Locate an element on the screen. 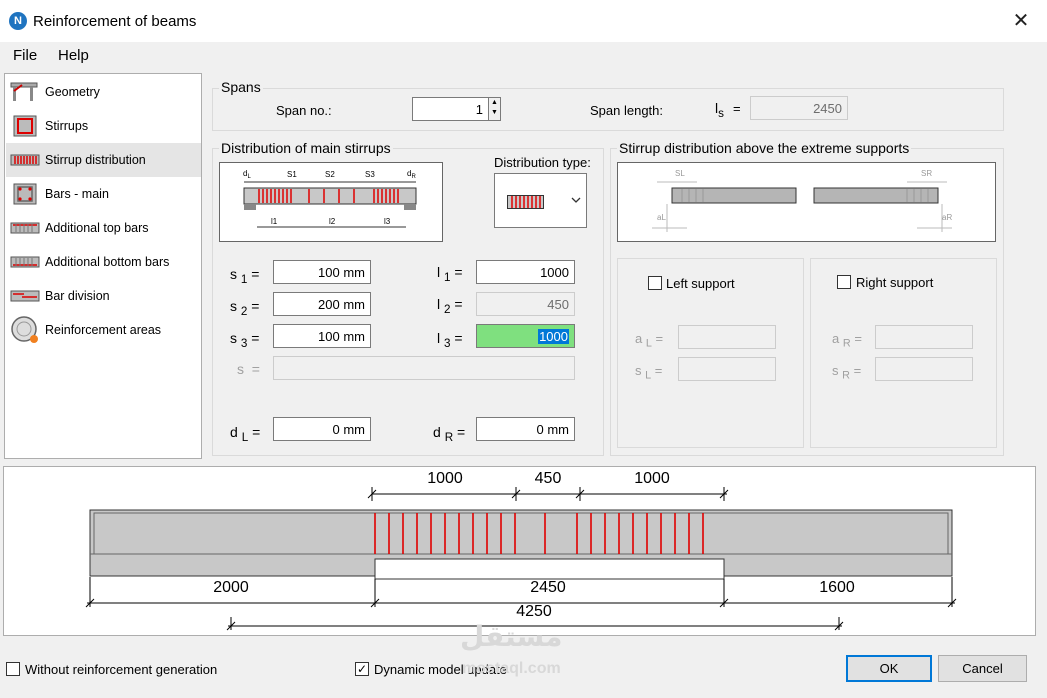 The image size is (1047, 698). ar-label: a R = is located at coordinates (847, 340).